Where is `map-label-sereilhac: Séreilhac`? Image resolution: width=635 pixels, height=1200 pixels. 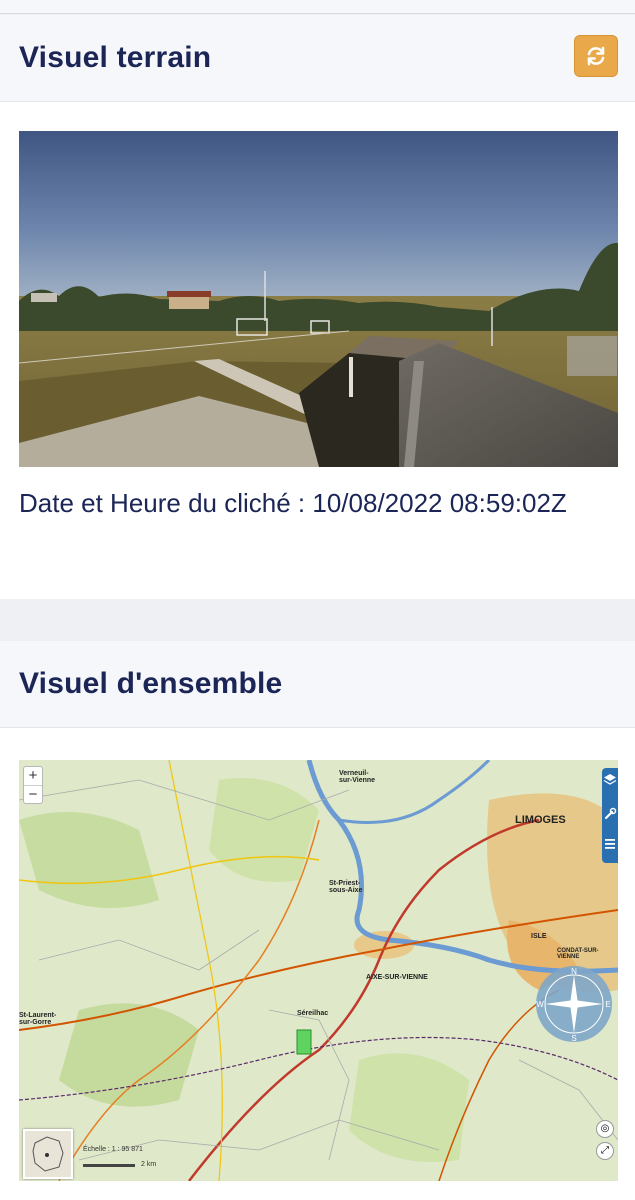 map-label-sereilhac: Séreilhac is located at coordinates (313, 1013).